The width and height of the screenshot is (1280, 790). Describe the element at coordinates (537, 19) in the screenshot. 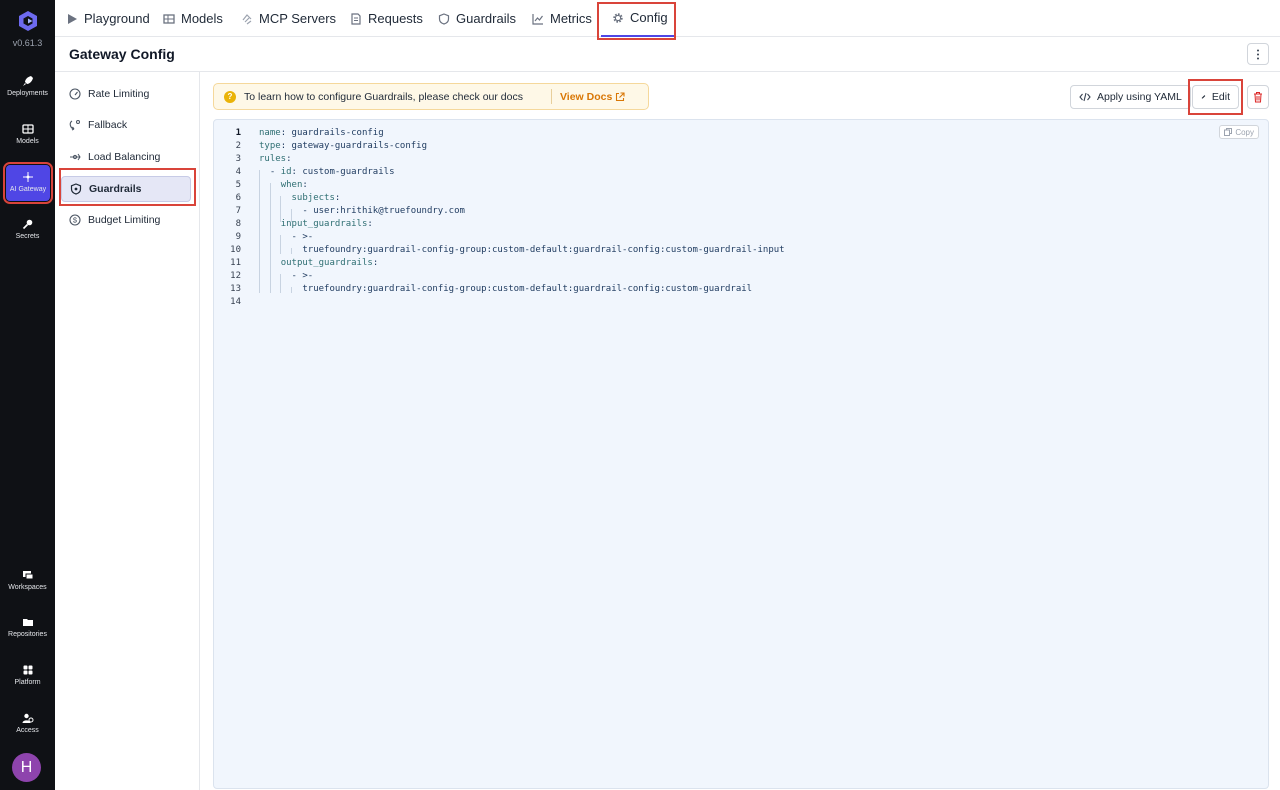

I see `chart-icon` at that location.